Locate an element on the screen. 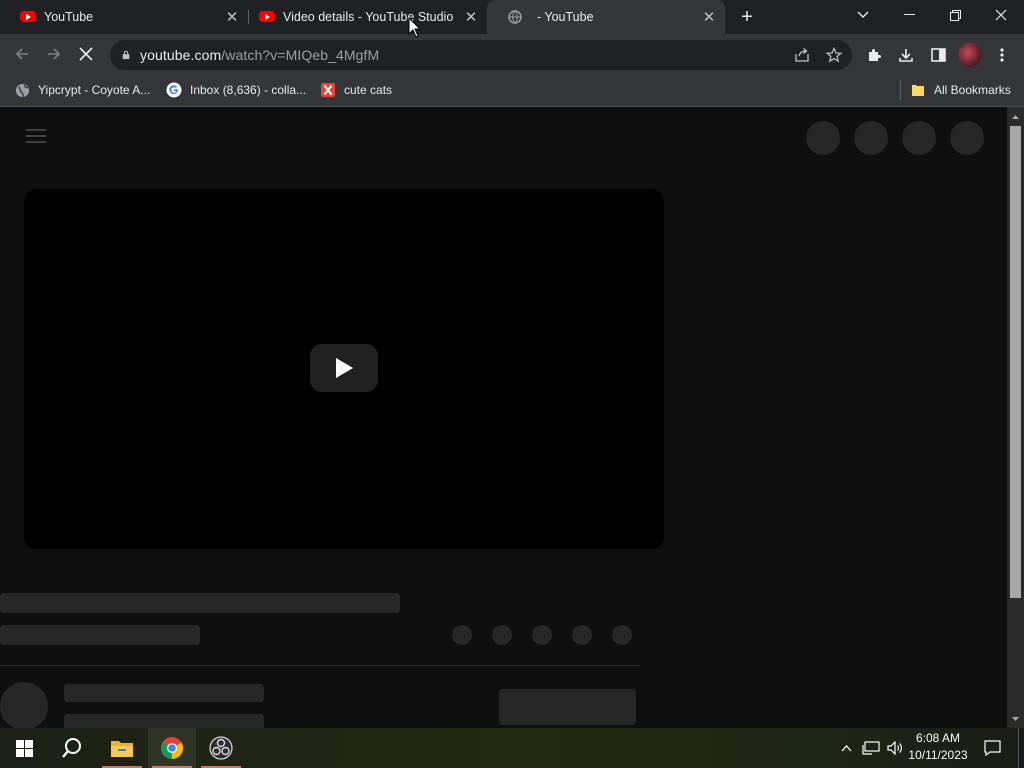 The width and height of the screenshot is (1024, 768). chrome-menu-icon is located at coordinates (1002, 55).